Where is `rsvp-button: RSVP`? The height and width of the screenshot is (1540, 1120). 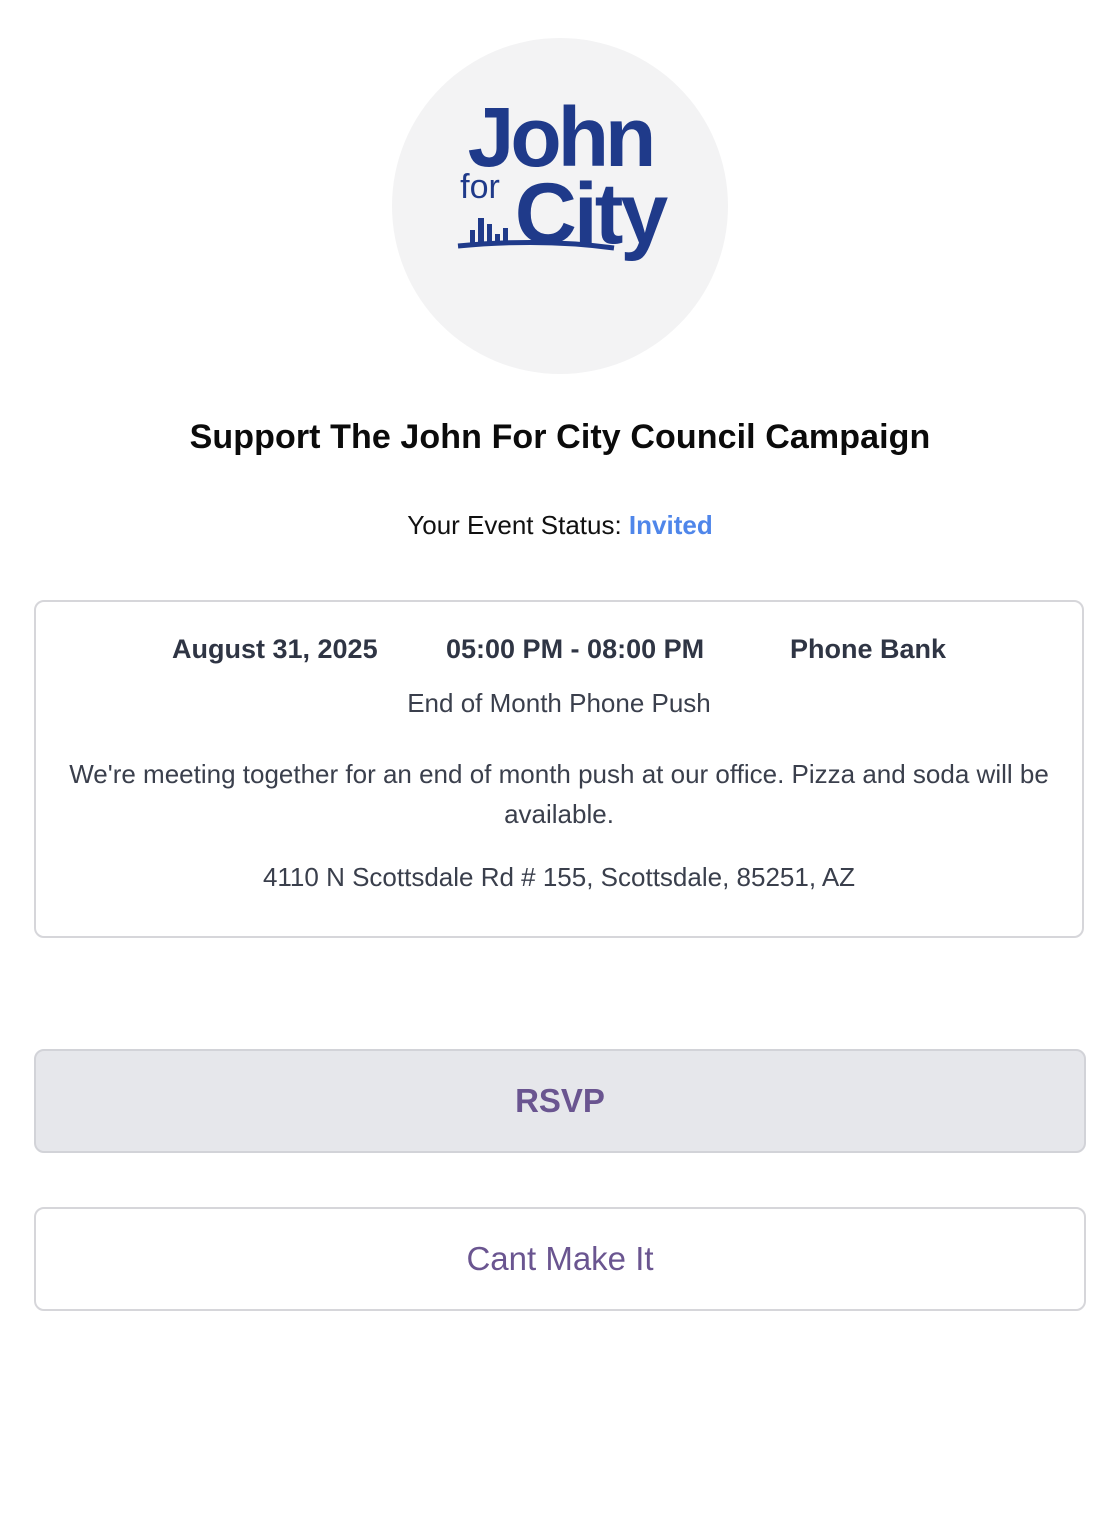 rsvp-button: RSVP is located at coordinates (560, 1101).